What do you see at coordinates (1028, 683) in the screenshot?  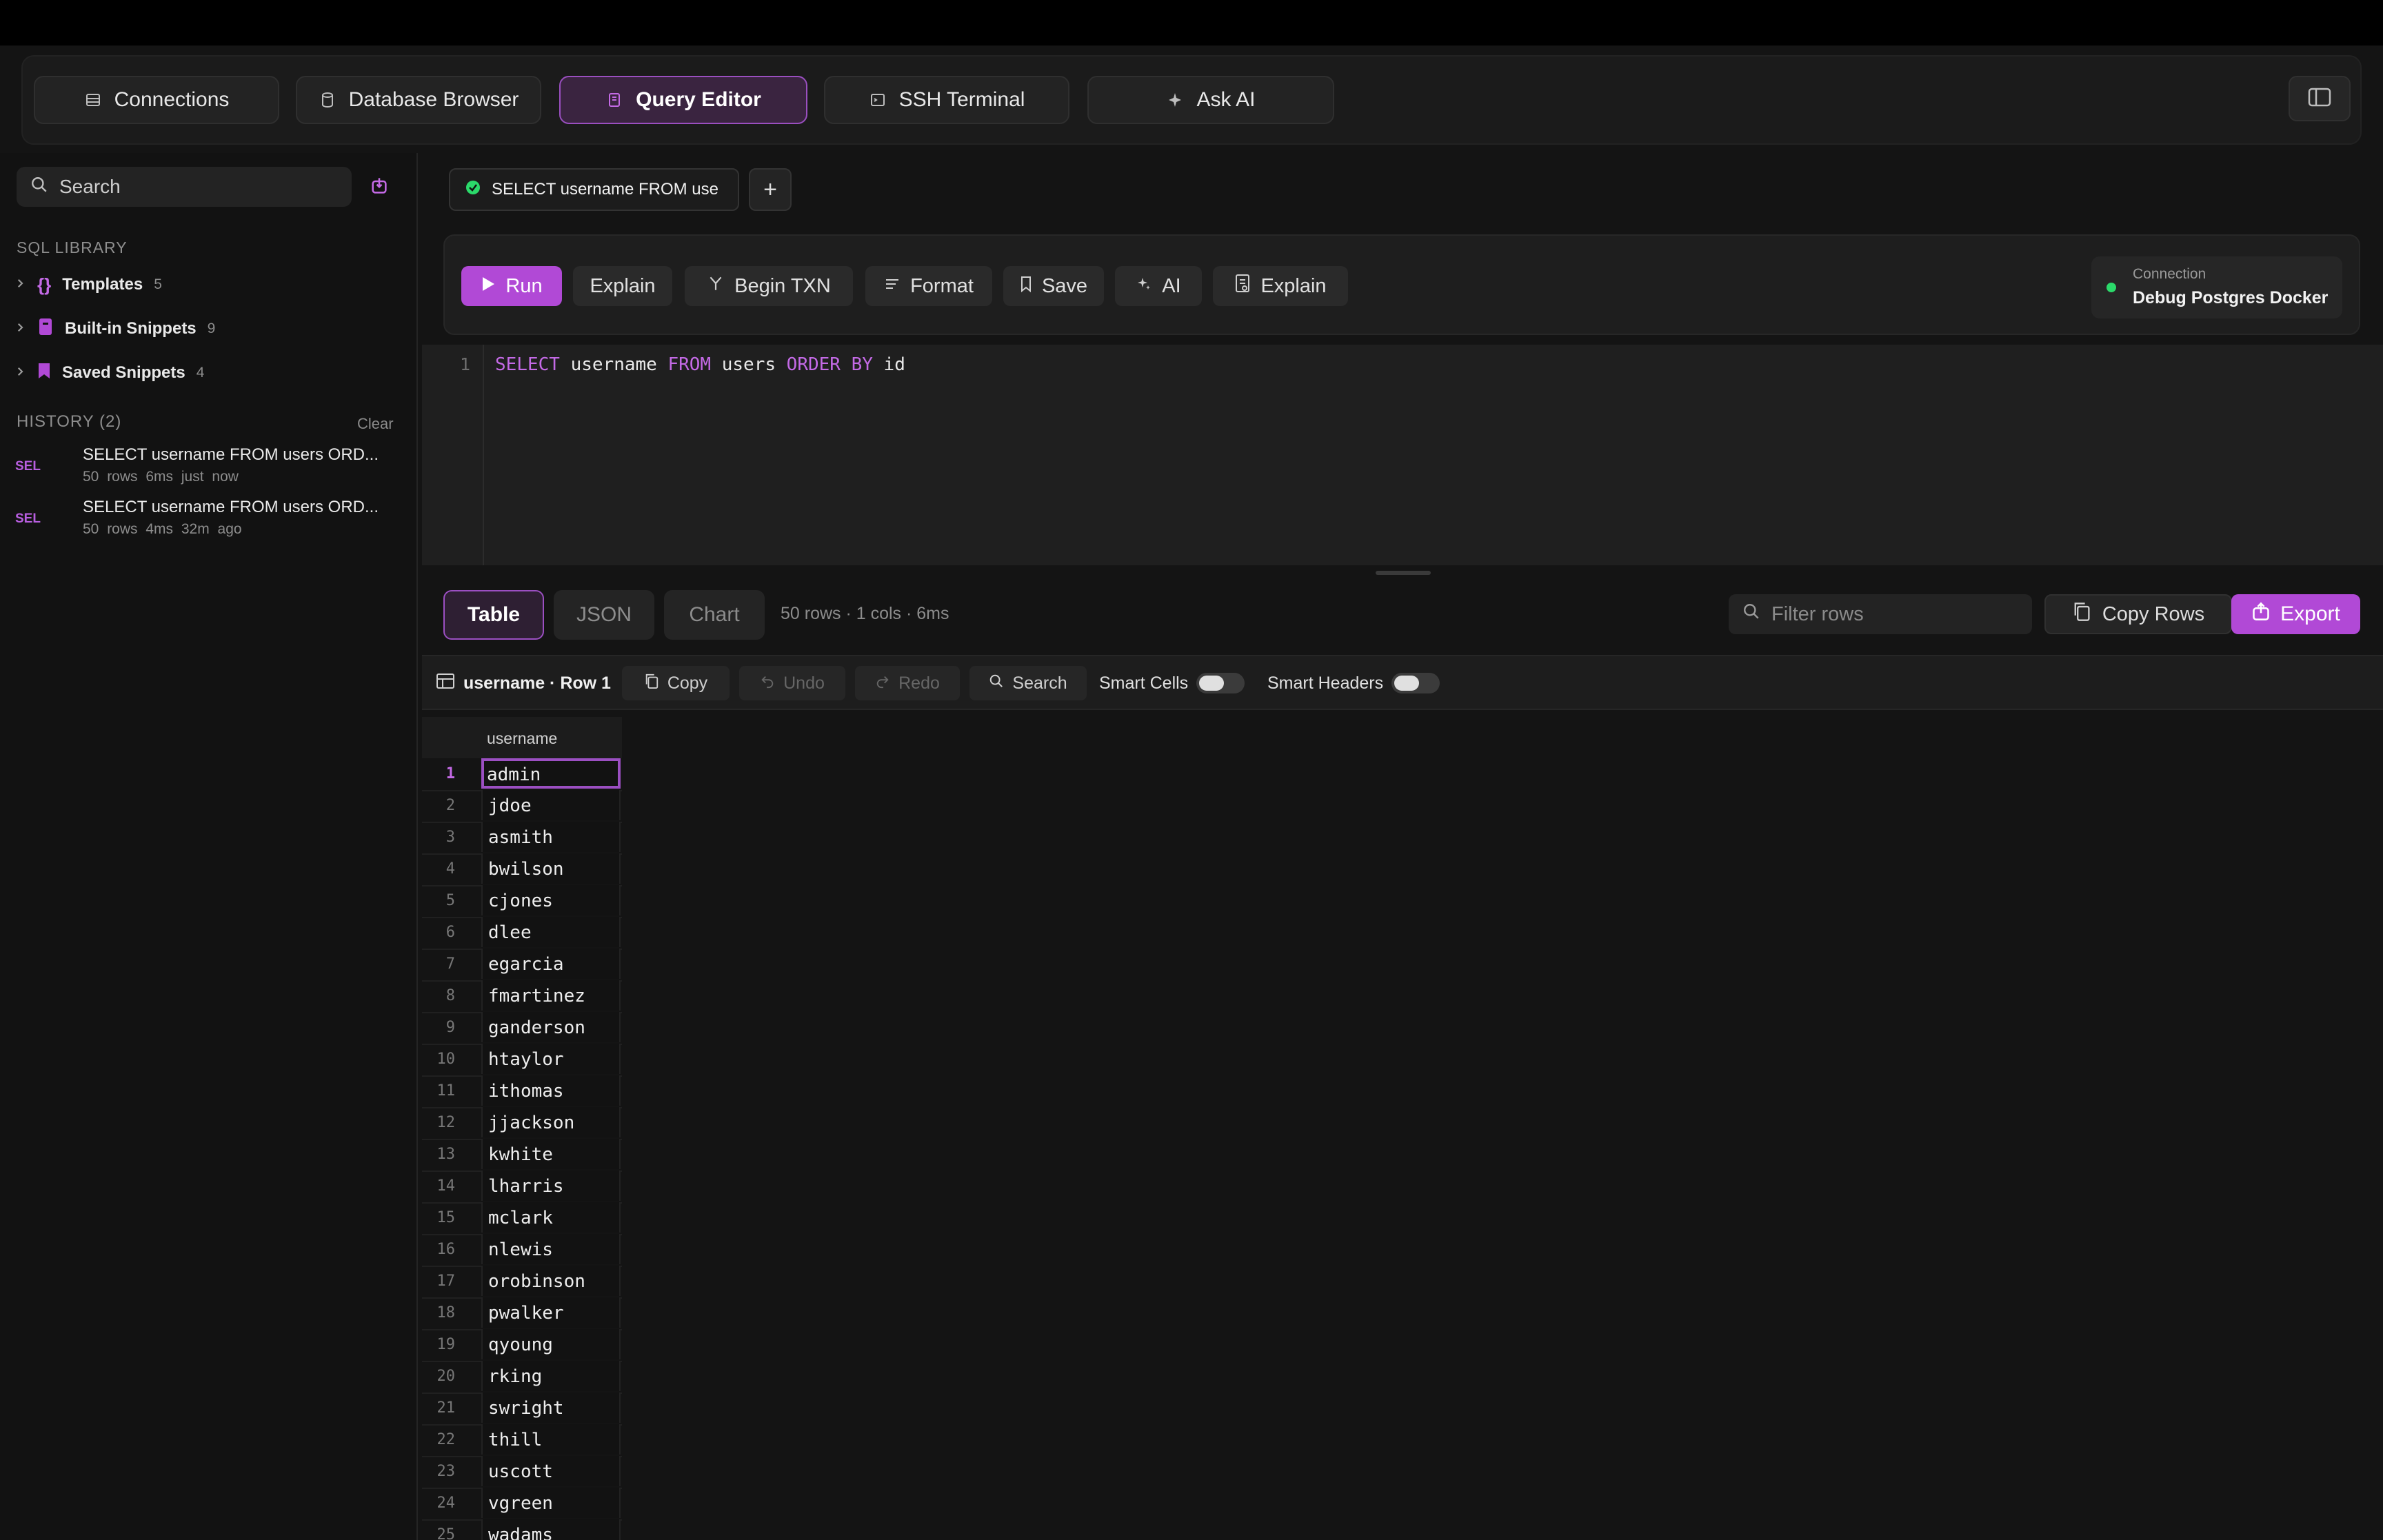 I see `grid-search-button: Search` at bounding box center [1028, 683].